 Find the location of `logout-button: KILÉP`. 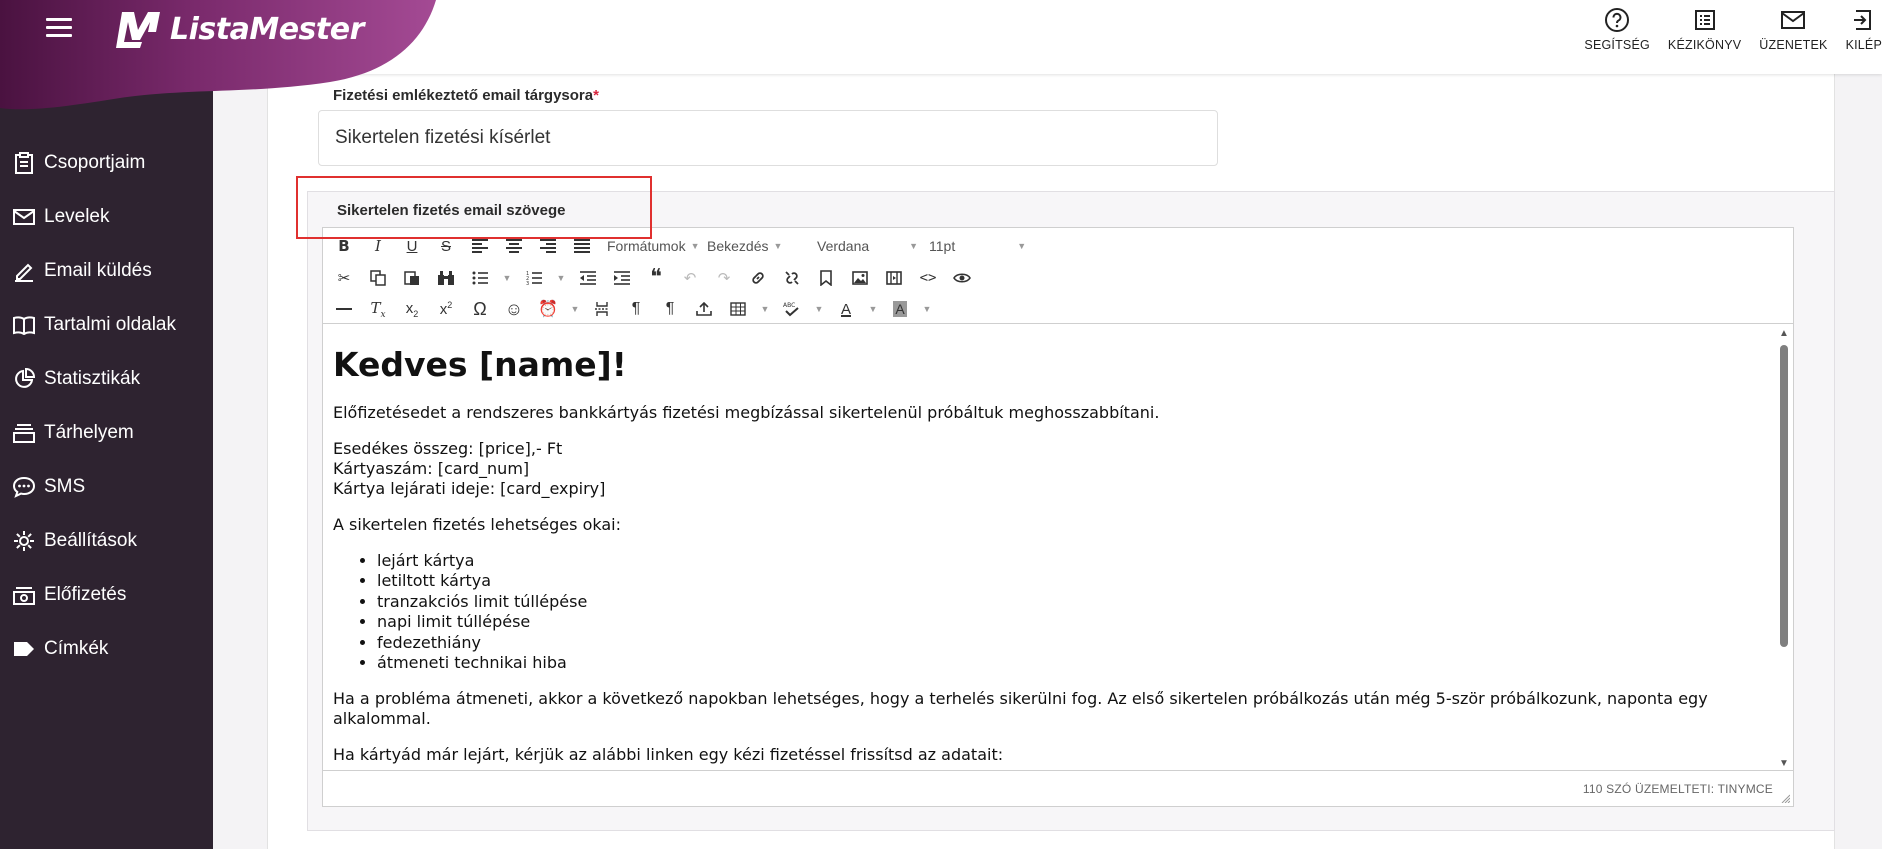

logout-button: KILÉP is located at coordinates (1864, 29).